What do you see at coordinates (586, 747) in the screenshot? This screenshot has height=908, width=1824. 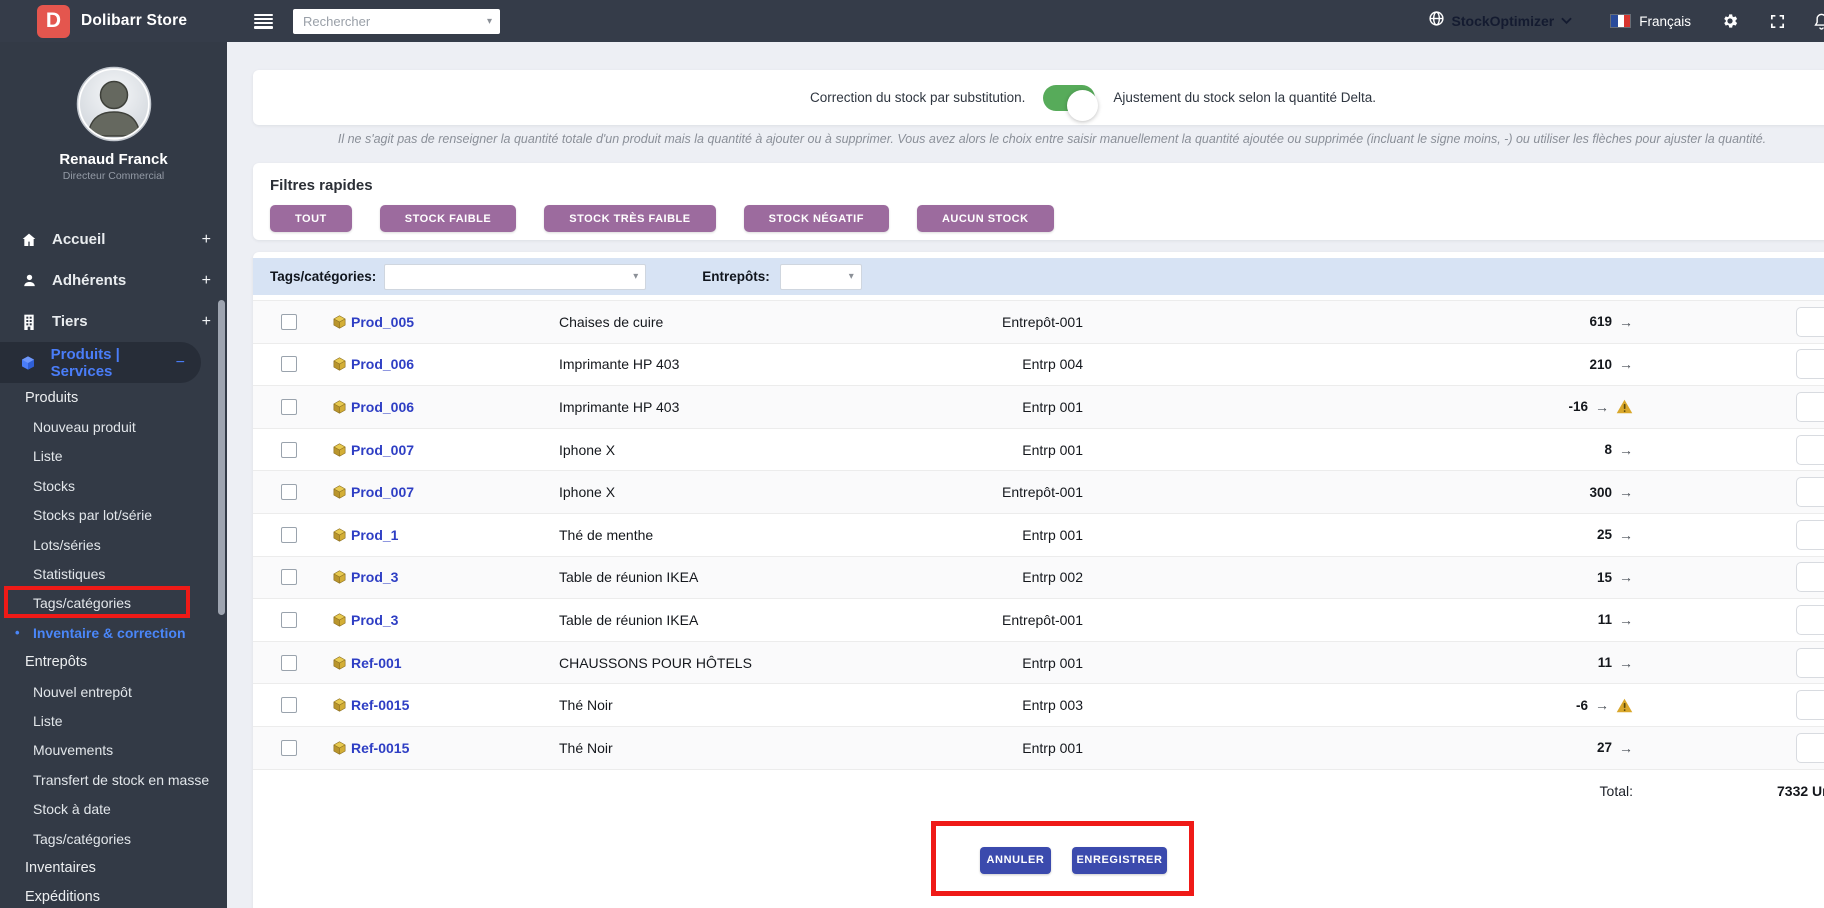 I see `product-description: Thé Noir` at bounding box center [586, 747].